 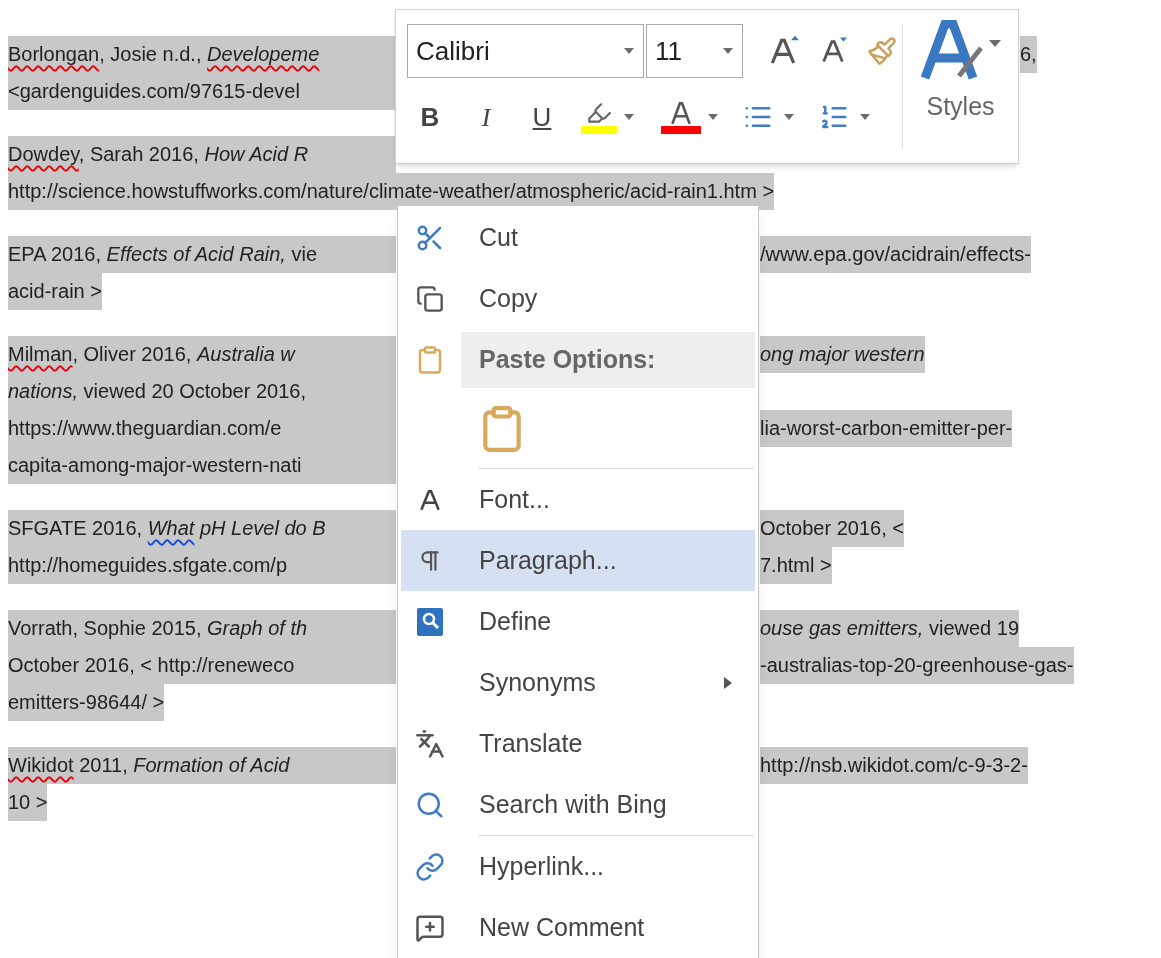 I want to click on styles-icon, so click(x=960, y=51).